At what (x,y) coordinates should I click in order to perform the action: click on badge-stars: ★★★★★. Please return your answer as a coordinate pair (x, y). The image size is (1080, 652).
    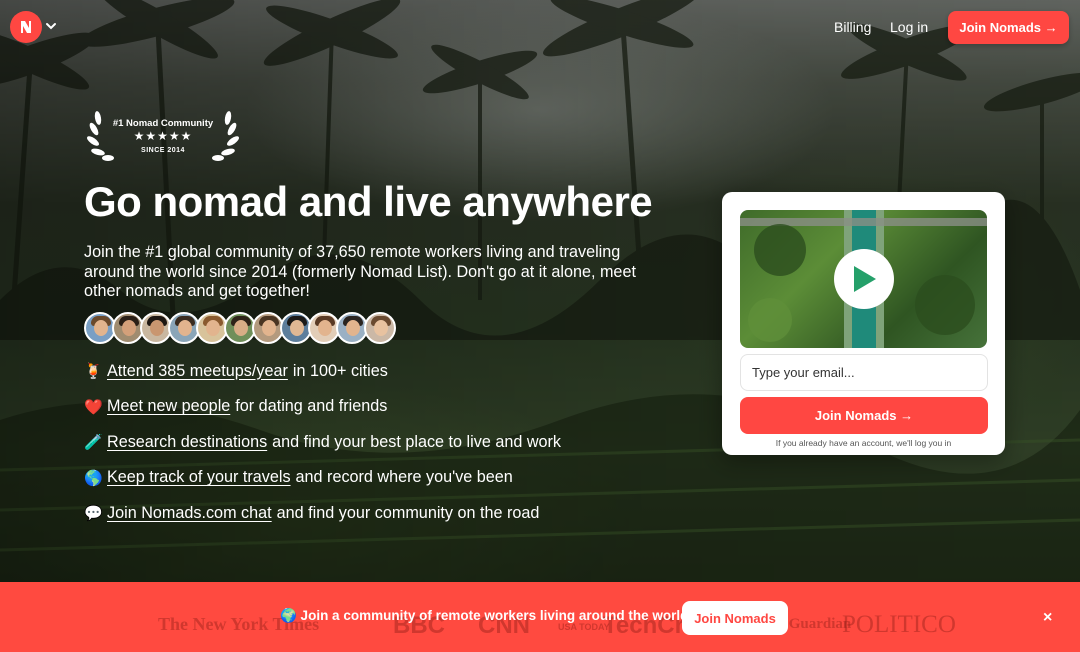
    Looking at the image, I should click on (163, 136).